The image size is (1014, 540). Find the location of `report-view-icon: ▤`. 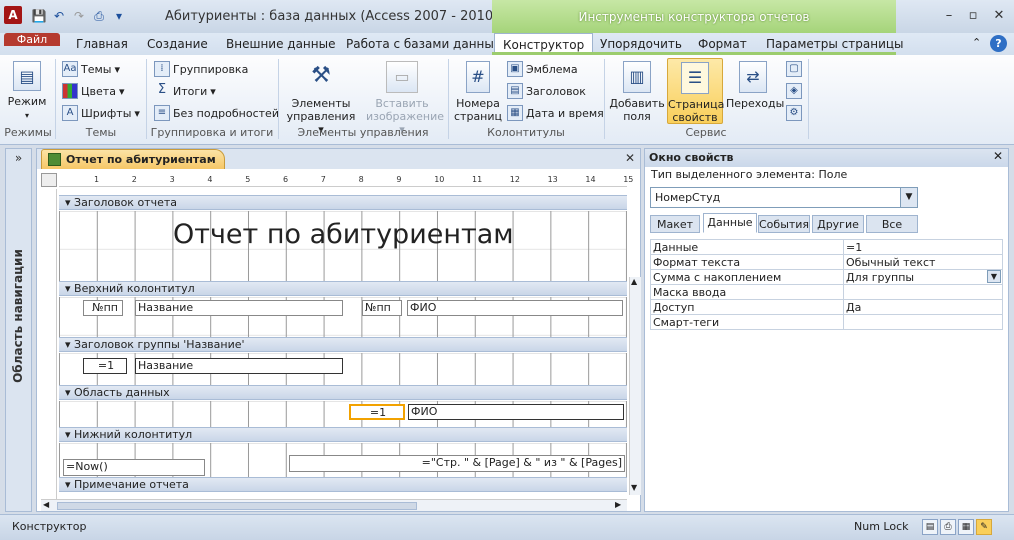

report-view-icon: ▤ is located at coordinates (930, 527).